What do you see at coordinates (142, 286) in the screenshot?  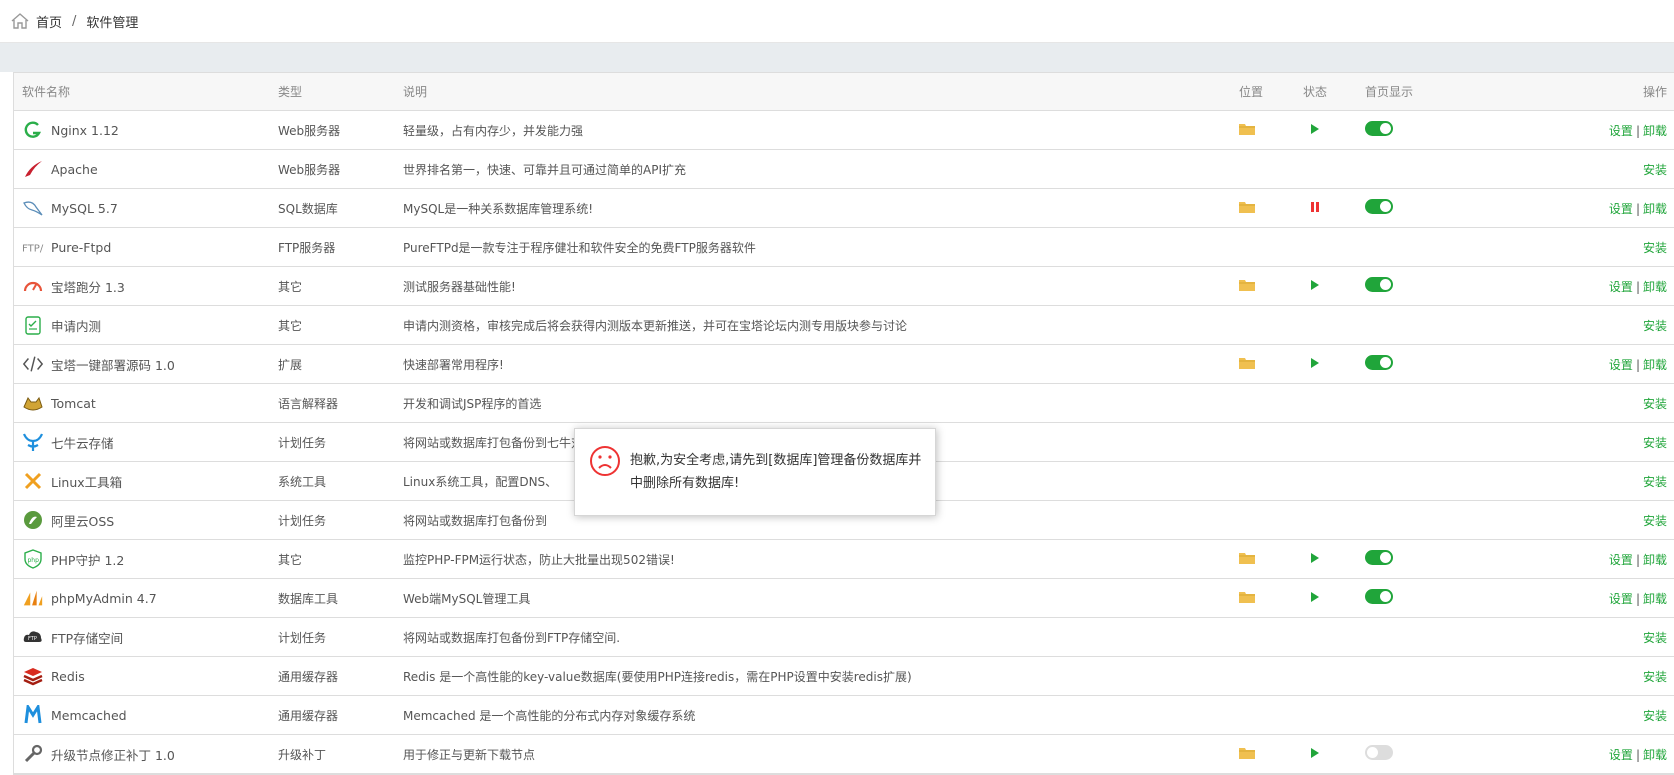 I see `software-name-cell: 宝塔跑分 1.3` at bounding box center [142, 286].